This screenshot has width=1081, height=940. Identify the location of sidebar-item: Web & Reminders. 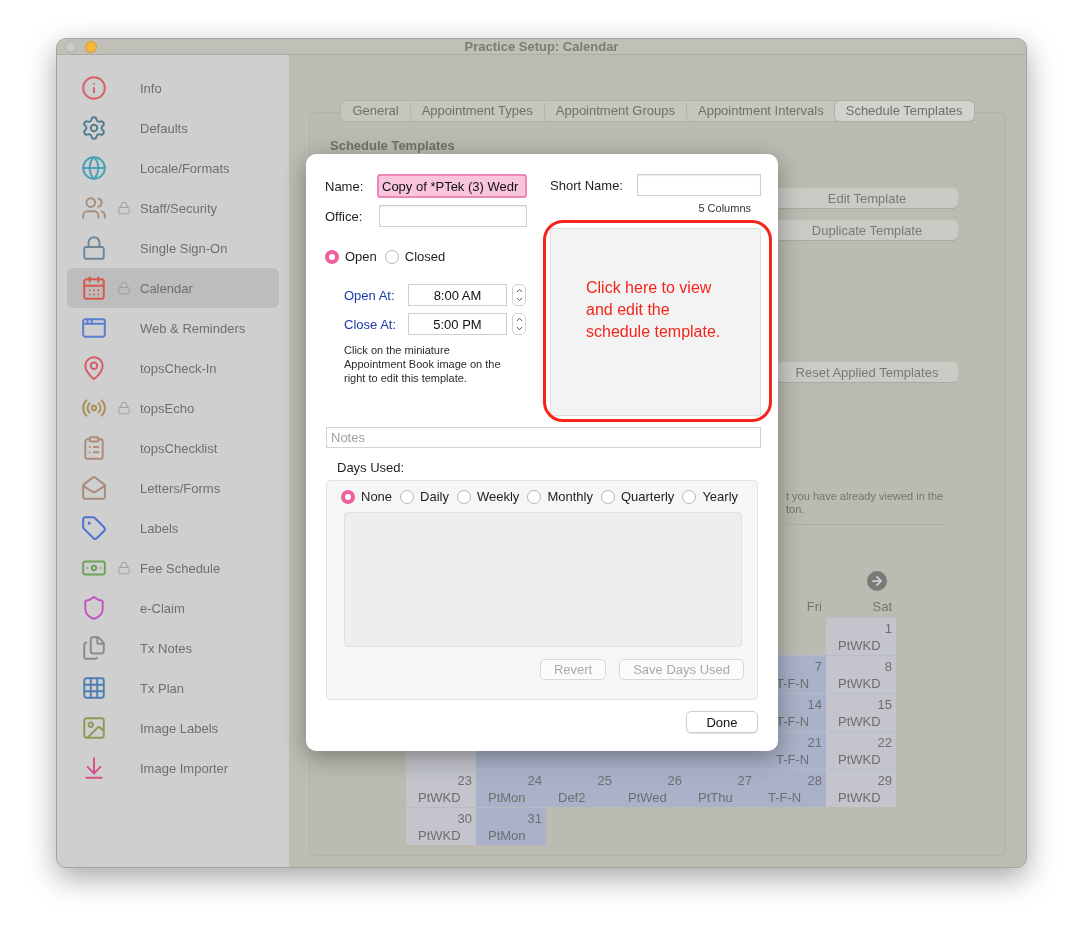
(173, 328).